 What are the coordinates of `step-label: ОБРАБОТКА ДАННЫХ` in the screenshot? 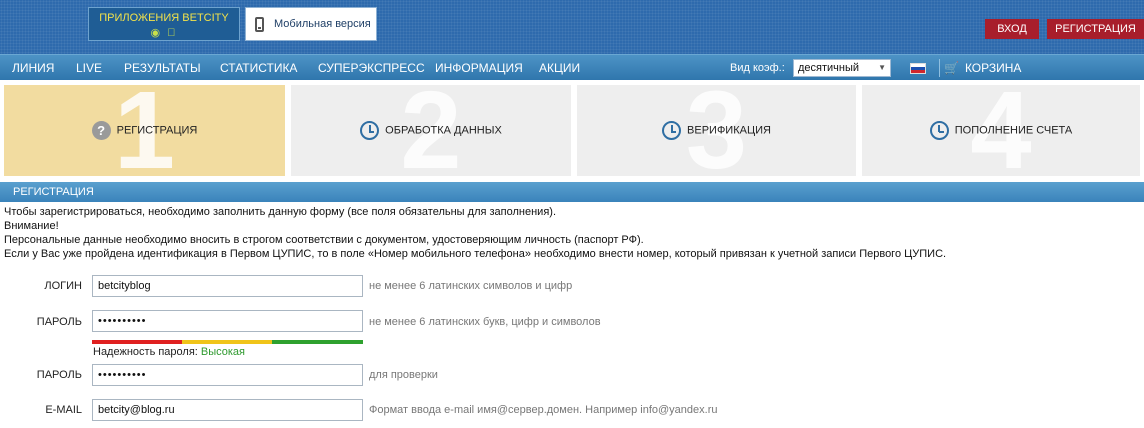 It's located at (443, 130).